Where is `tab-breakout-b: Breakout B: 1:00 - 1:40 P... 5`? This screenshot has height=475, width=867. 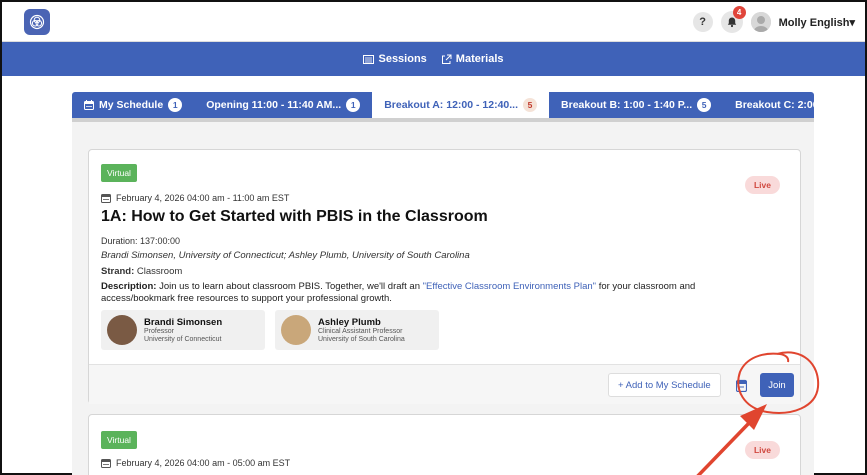
tab-breakout-b: Breakout B: 1:00 - 1:40 P... 5 is located at coordinates (636, 105).